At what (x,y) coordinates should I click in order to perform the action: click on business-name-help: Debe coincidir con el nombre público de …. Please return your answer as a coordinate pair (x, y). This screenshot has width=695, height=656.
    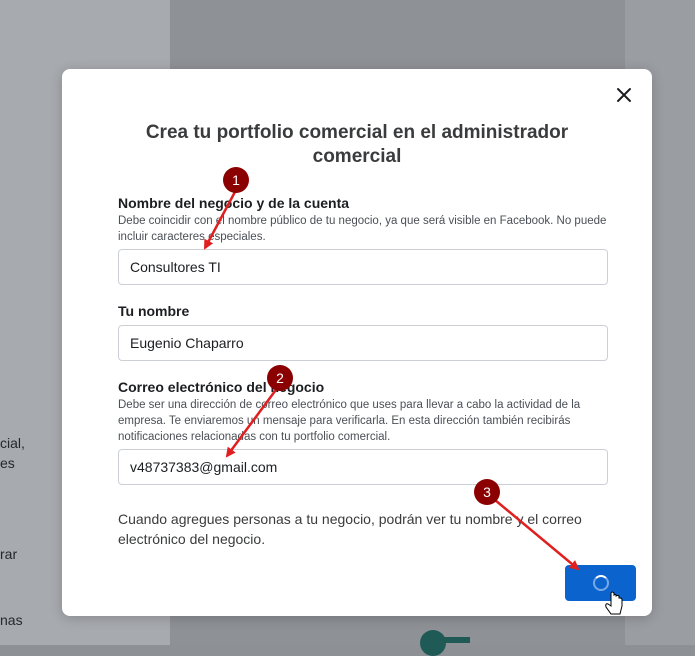
    Looking at the image, I should click on (362, 229).